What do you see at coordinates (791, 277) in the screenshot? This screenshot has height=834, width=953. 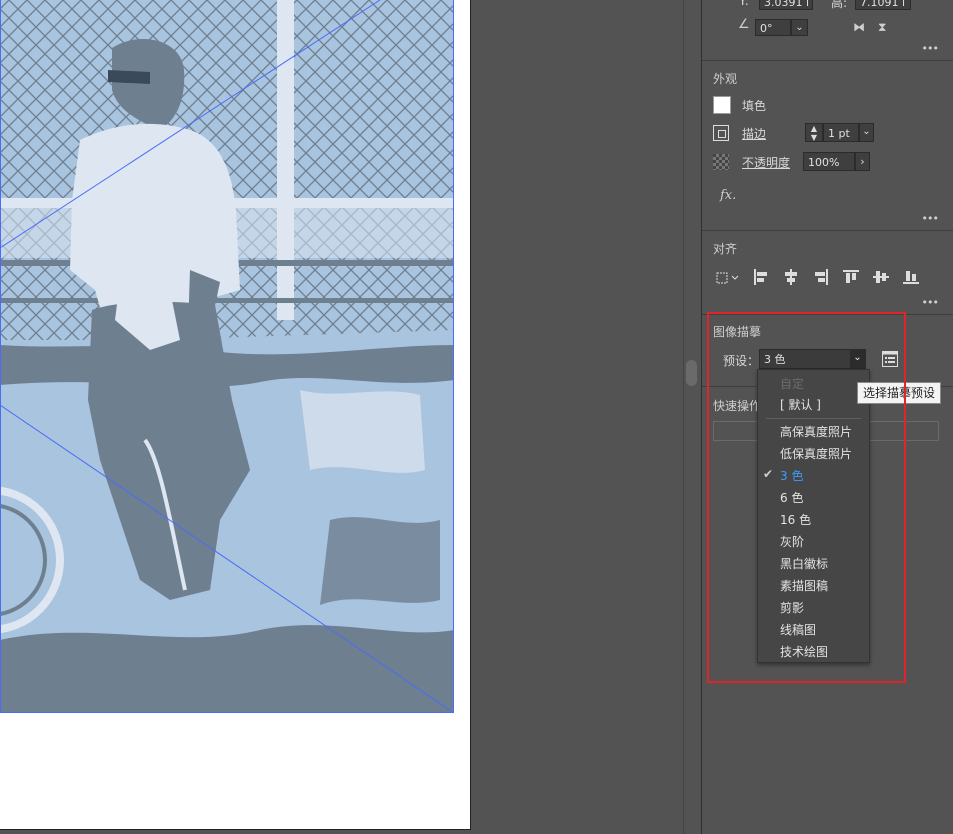 I see `align-horizontal-center-icon` at bounding box center [791, 277].